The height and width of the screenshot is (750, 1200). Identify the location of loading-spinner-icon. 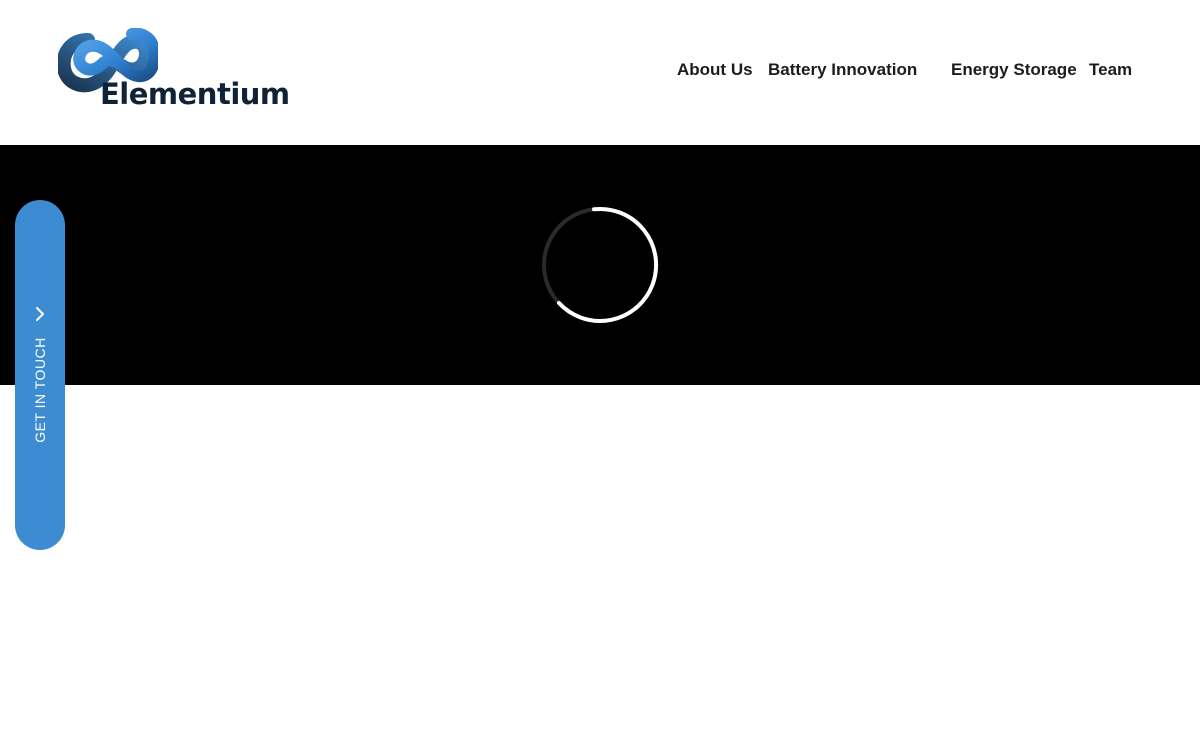
(600, 264).